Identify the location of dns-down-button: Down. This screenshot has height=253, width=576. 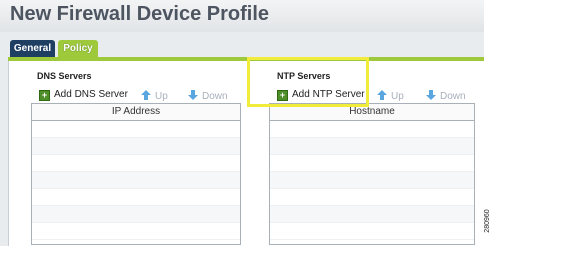
(207, 95).